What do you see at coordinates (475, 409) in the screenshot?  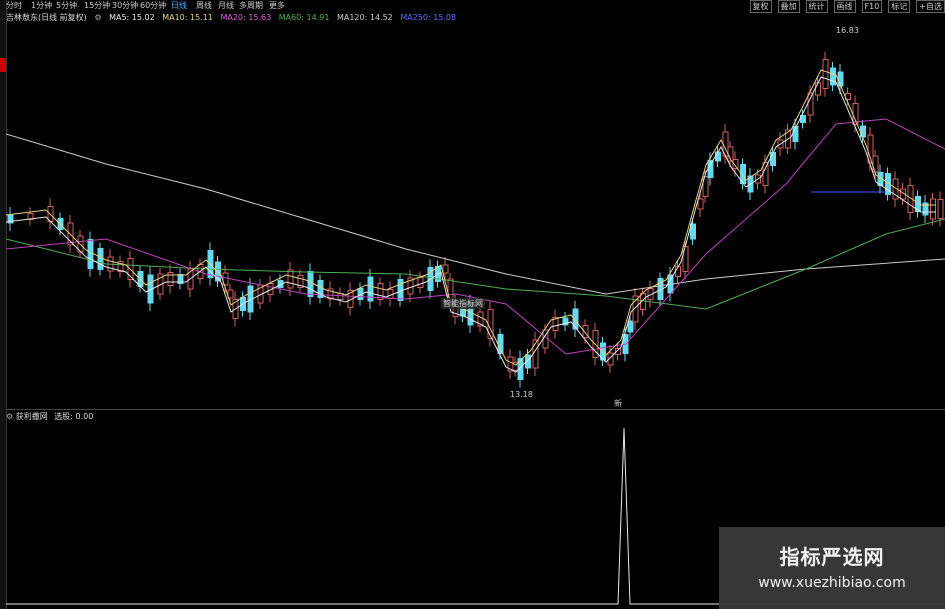 I see `pane-divider` at bounding box center [475, 409].